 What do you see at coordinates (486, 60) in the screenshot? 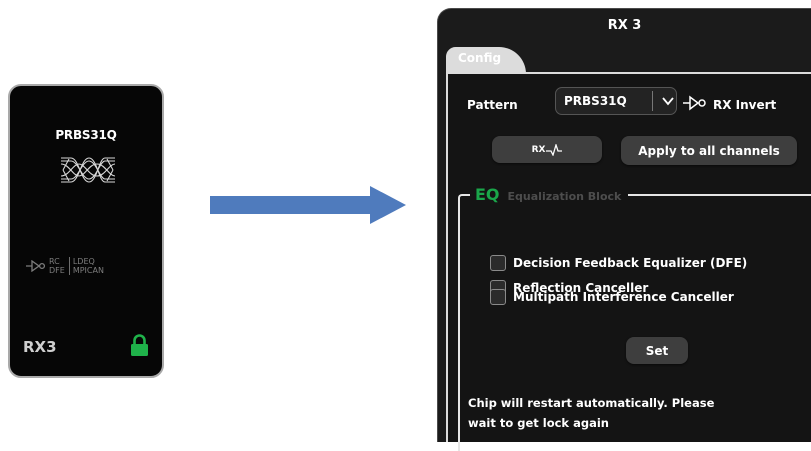
I see `tab-config: Config` at bounding box center [486, 60].